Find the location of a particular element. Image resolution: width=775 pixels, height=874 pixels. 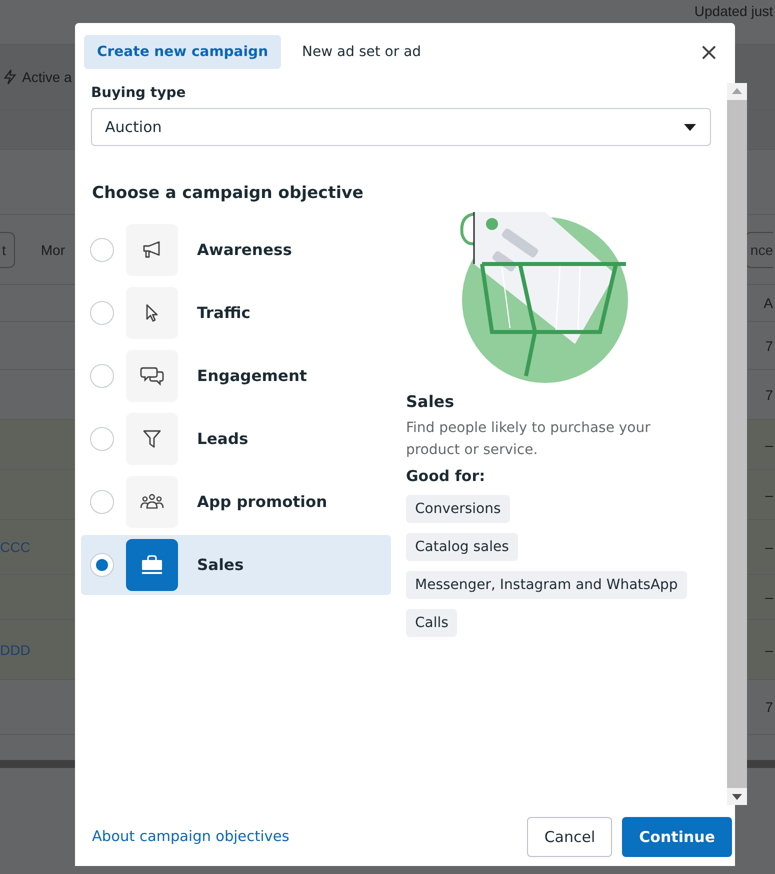

help-link: About campaign objectives is located at coordinates (191, 837).